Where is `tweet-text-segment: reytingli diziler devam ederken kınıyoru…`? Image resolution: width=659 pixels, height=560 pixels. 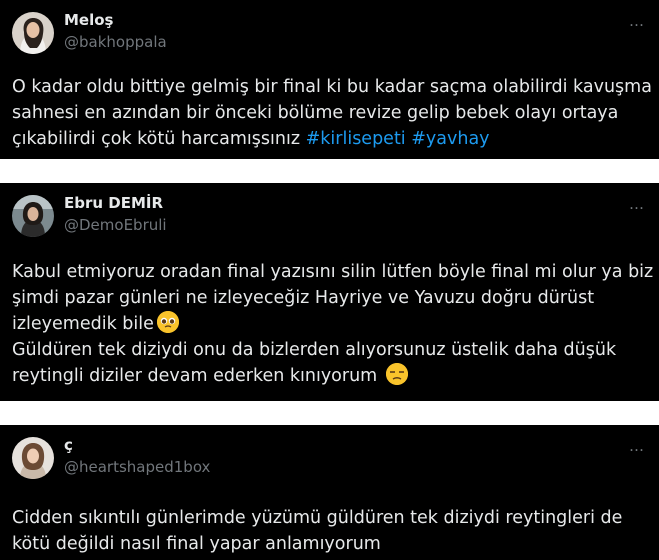
tweet-text-segment: reytingli diziler devam ederken kınıyoru… is located at coordinates (195, 376).